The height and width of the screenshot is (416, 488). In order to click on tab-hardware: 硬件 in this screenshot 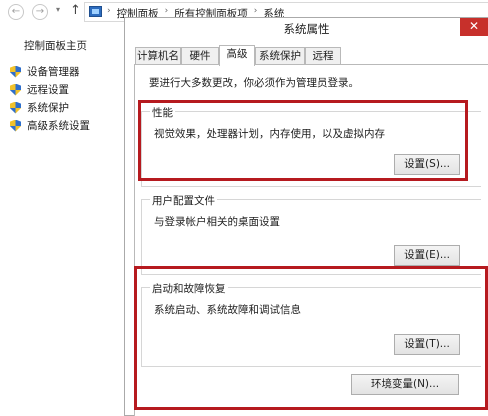, I will do `click(200, 56)`.